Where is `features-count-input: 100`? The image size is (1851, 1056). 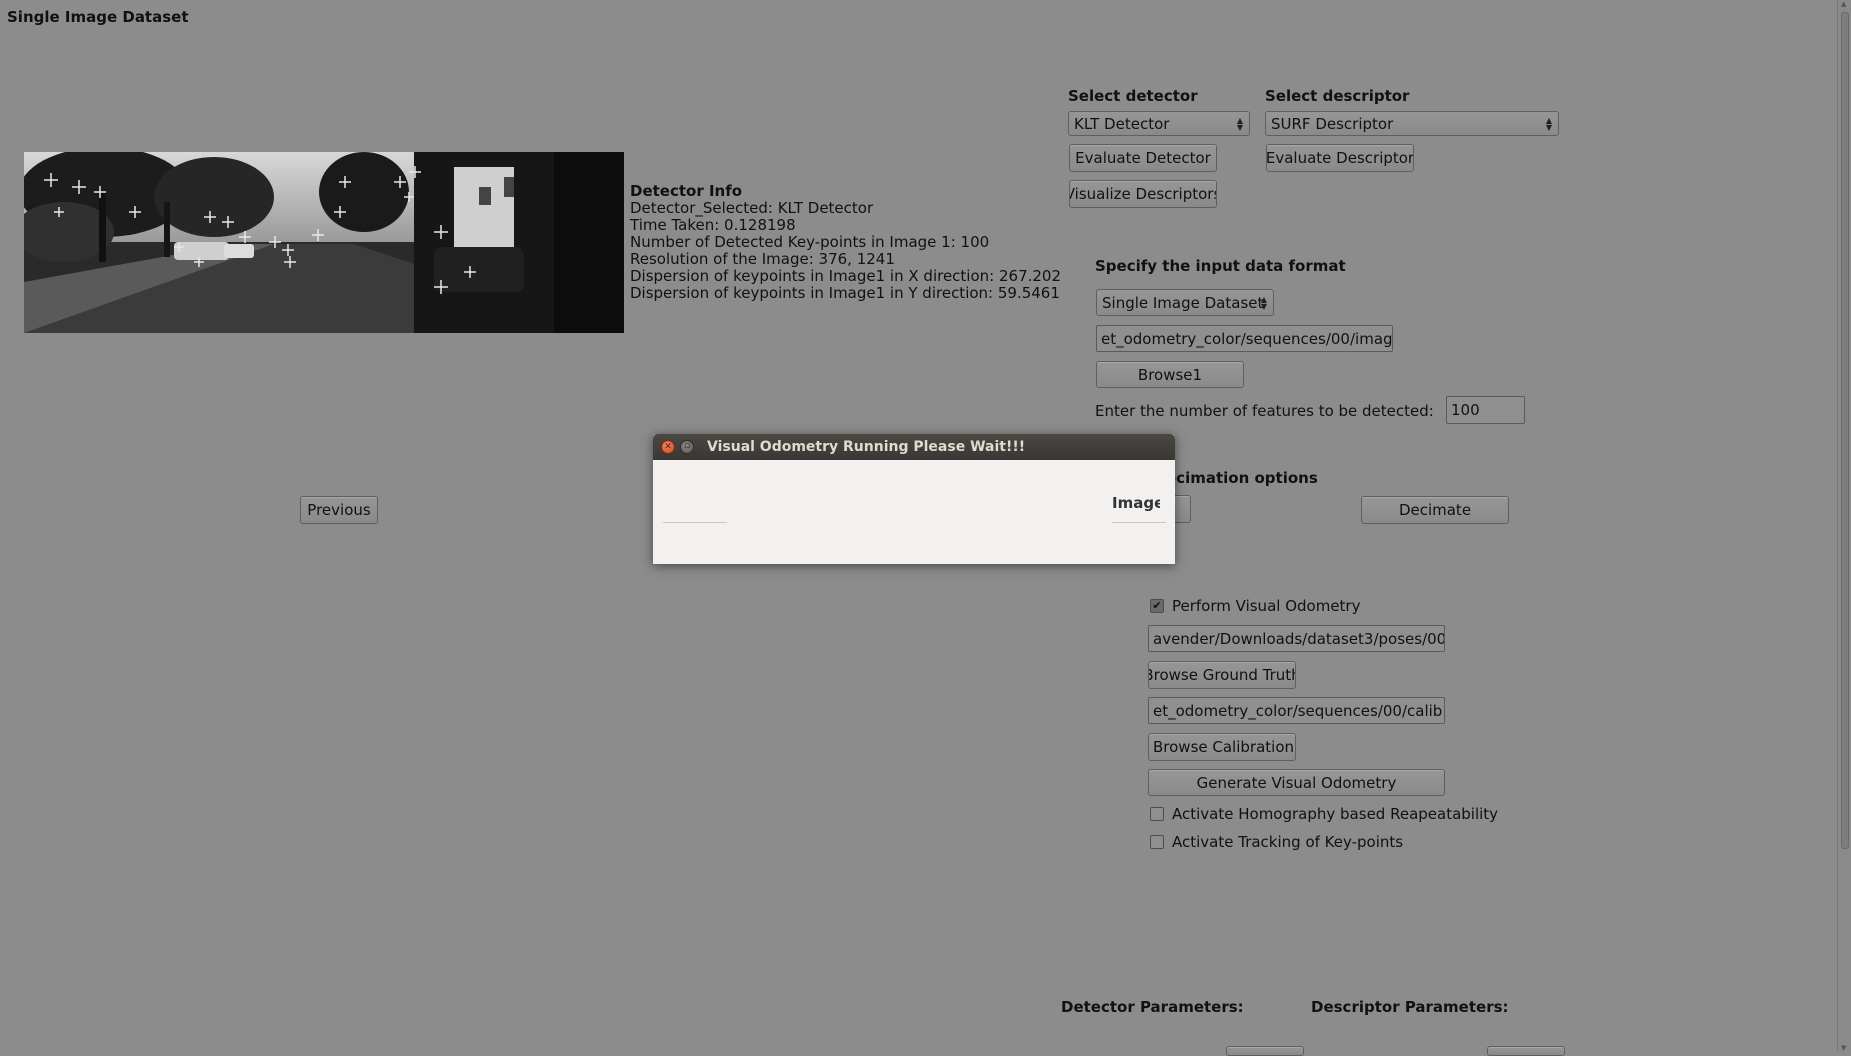 features-count-input: 100 is located at coordinates (1485, 410).